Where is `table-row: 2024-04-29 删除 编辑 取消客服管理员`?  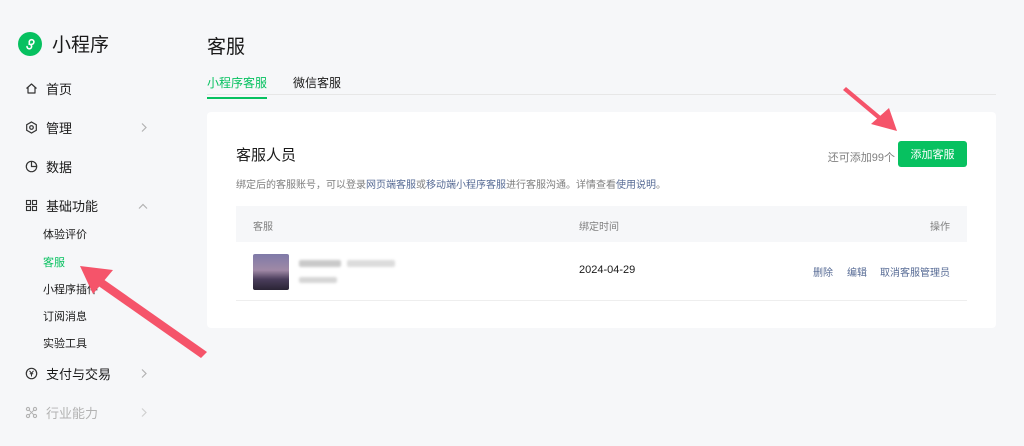 table-row: 2024-04-29 删除 编辑 取消客服管理员 is located at coordinates (601, 271).